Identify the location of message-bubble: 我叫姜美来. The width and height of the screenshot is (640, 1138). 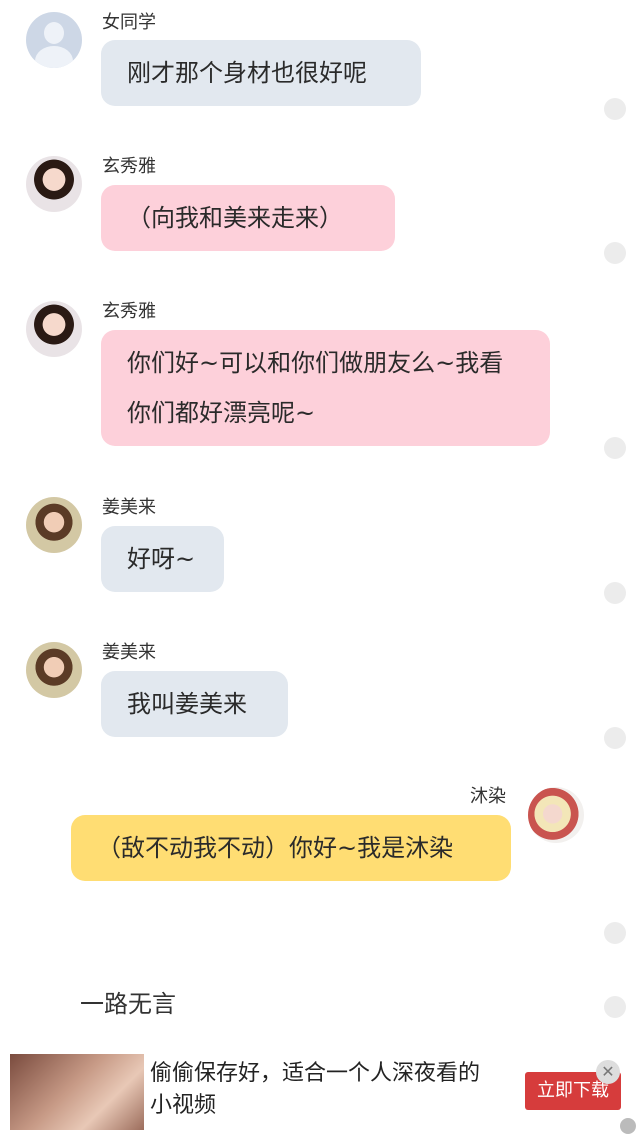
(194, 704).